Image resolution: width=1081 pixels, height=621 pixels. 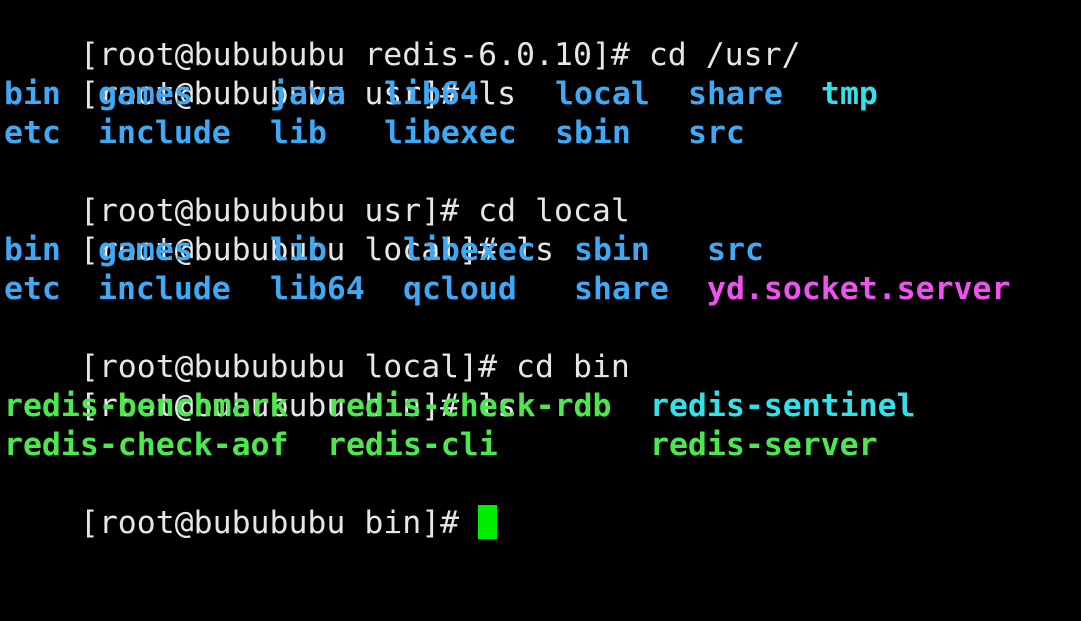 I want to click on listing-row: bin games java lib64 local share tmp, so click(x=542, y=94).